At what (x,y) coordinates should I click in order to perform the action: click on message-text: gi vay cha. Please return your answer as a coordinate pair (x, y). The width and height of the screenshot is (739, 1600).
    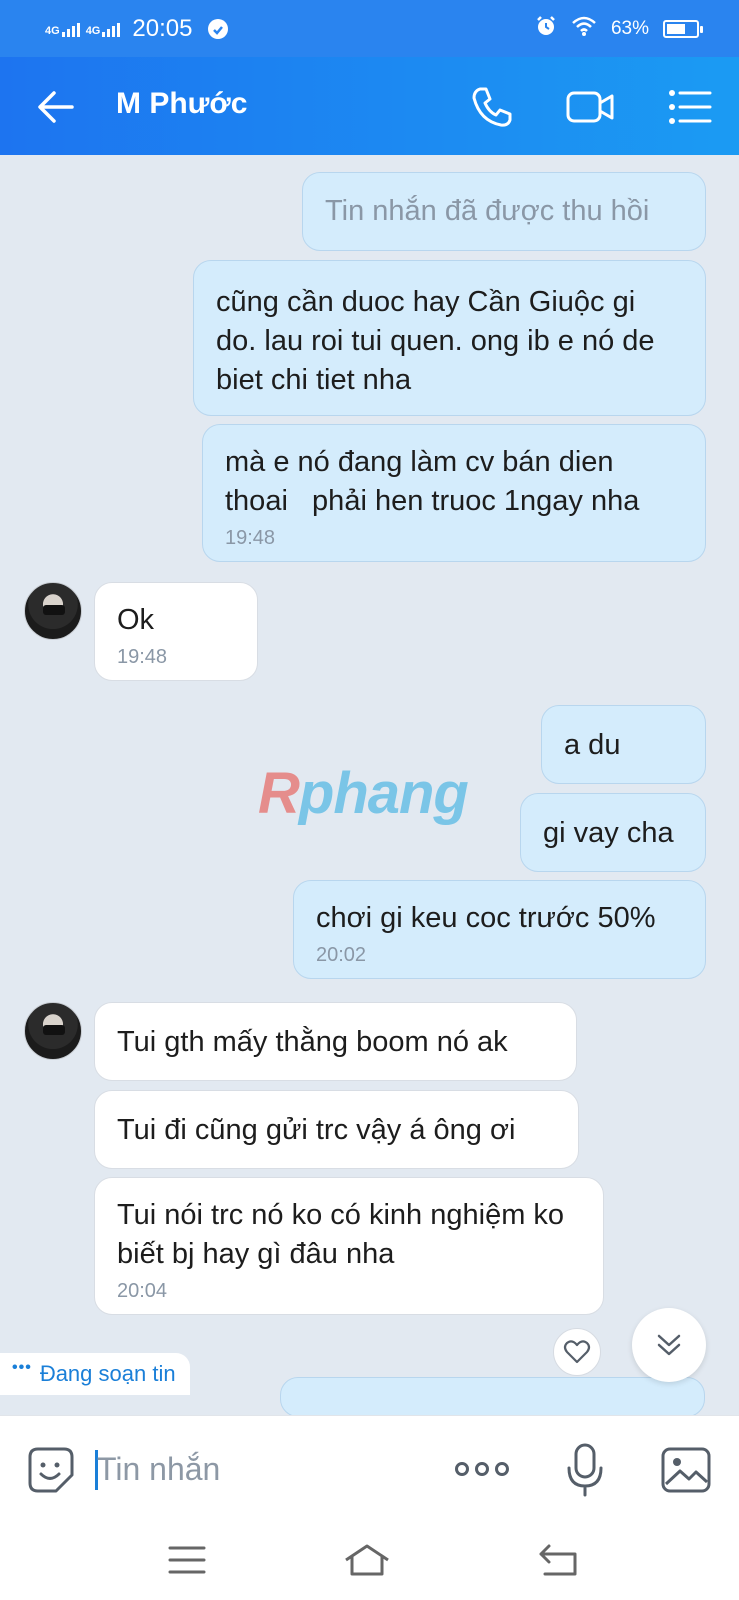
    Looking at the image, I should click on (608, 833).